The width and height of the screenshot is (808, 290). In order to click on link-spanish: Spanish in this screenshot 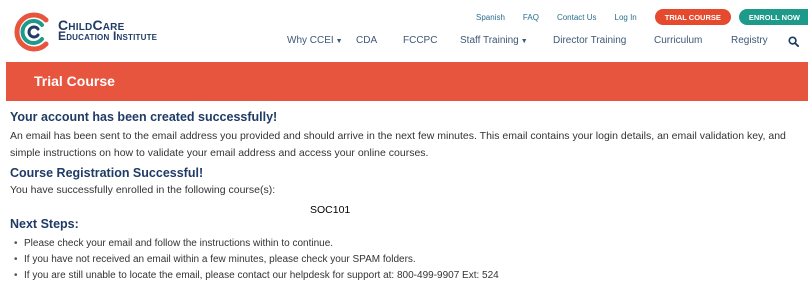, I will do `click(490, 17)`.